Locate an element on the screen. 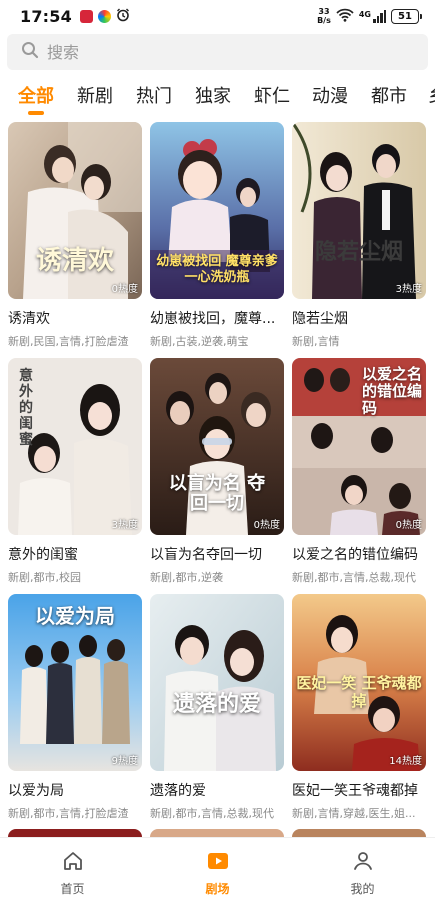 This screenshot has height=897, width=435. drama-card: 隐若尘烟 3热度 隐若尘烟 新剧,言情 is located at coordinates (359, 235).